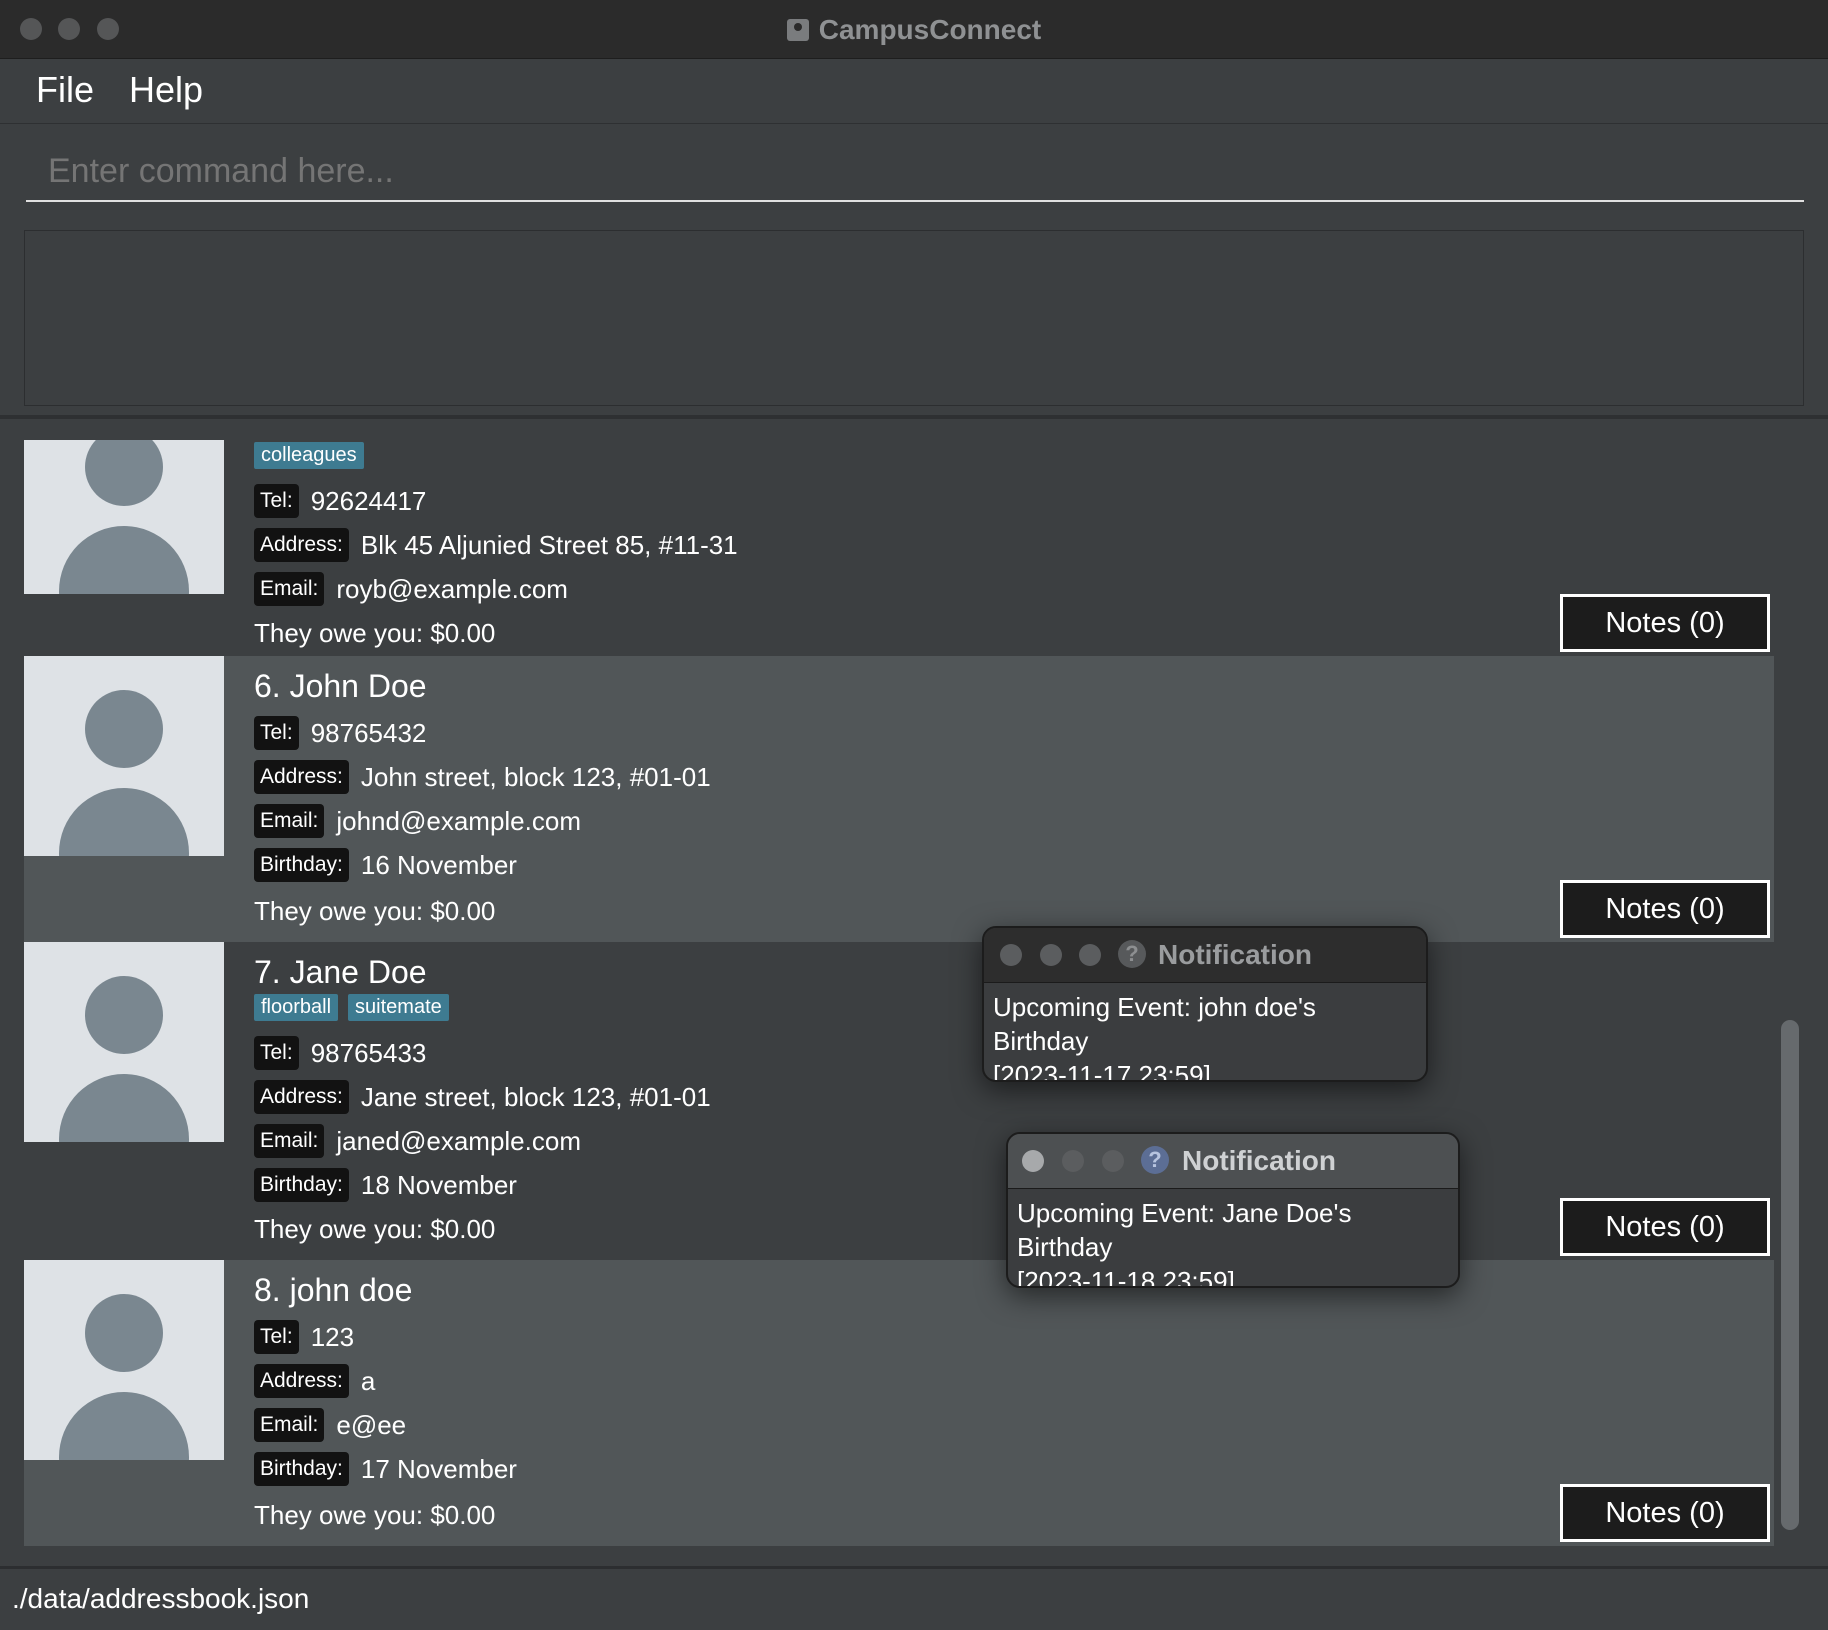 The image size is (1828, 1630). I want to click on email-value: johnd@example.com, so click(458, 820).